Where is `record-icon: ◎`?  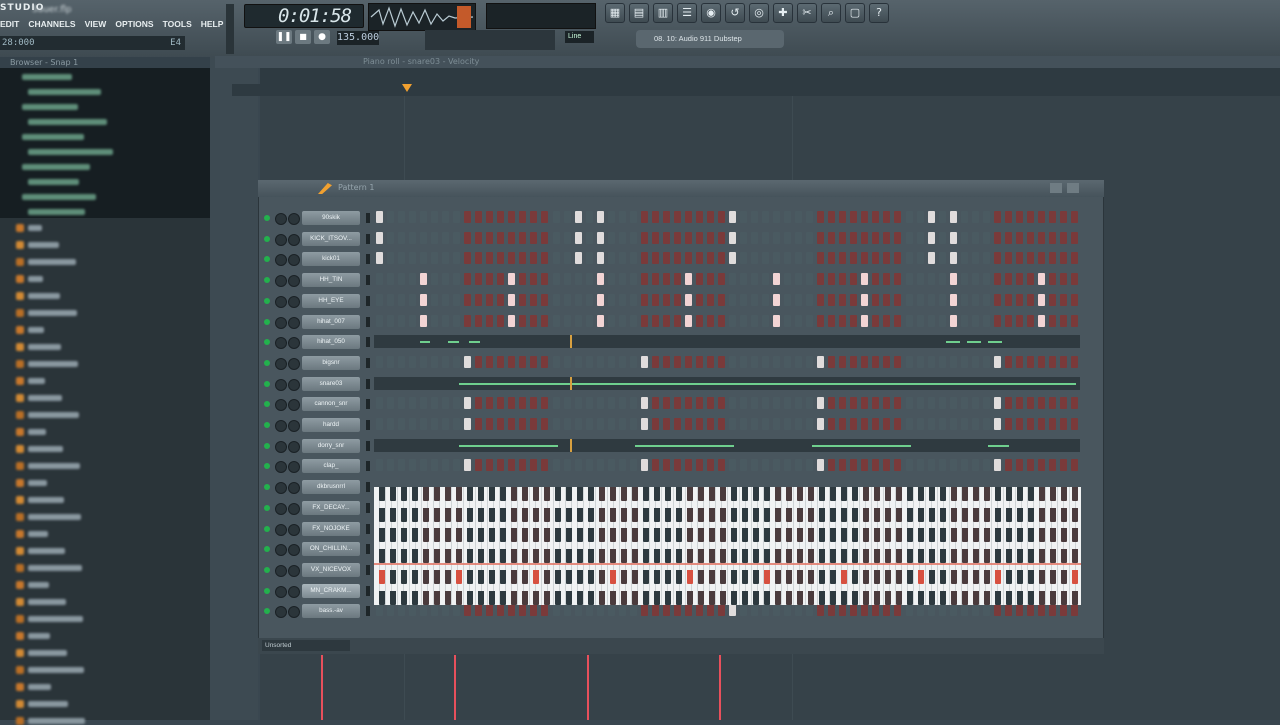
record-icon: ◎ is located at coordinates (759, 13).